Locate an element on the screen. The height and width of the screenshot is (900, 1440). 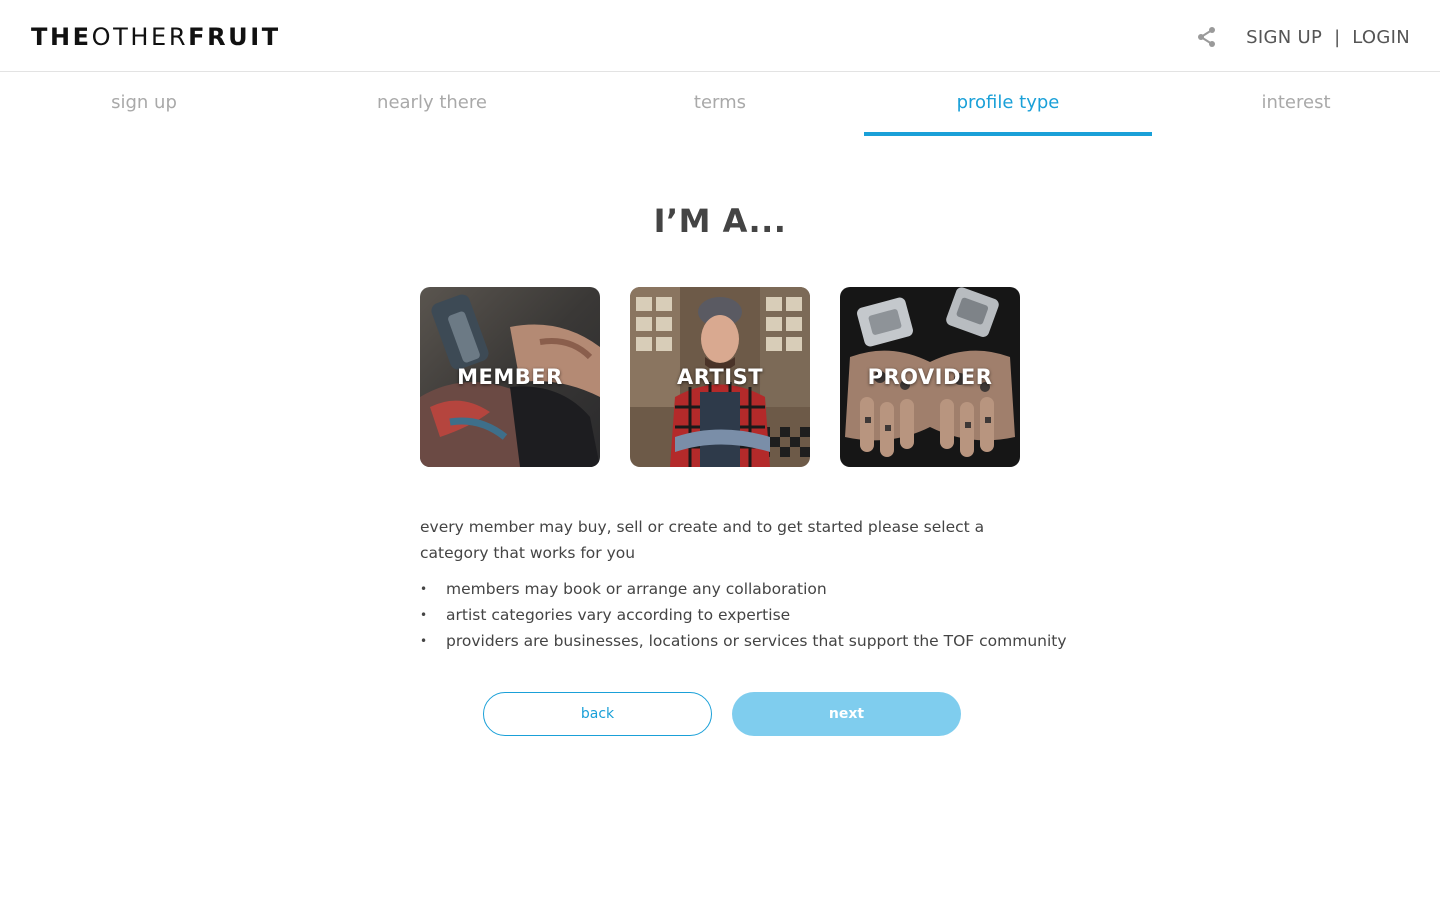
login-link: LOGIN is located at coordinates (1381, 37).